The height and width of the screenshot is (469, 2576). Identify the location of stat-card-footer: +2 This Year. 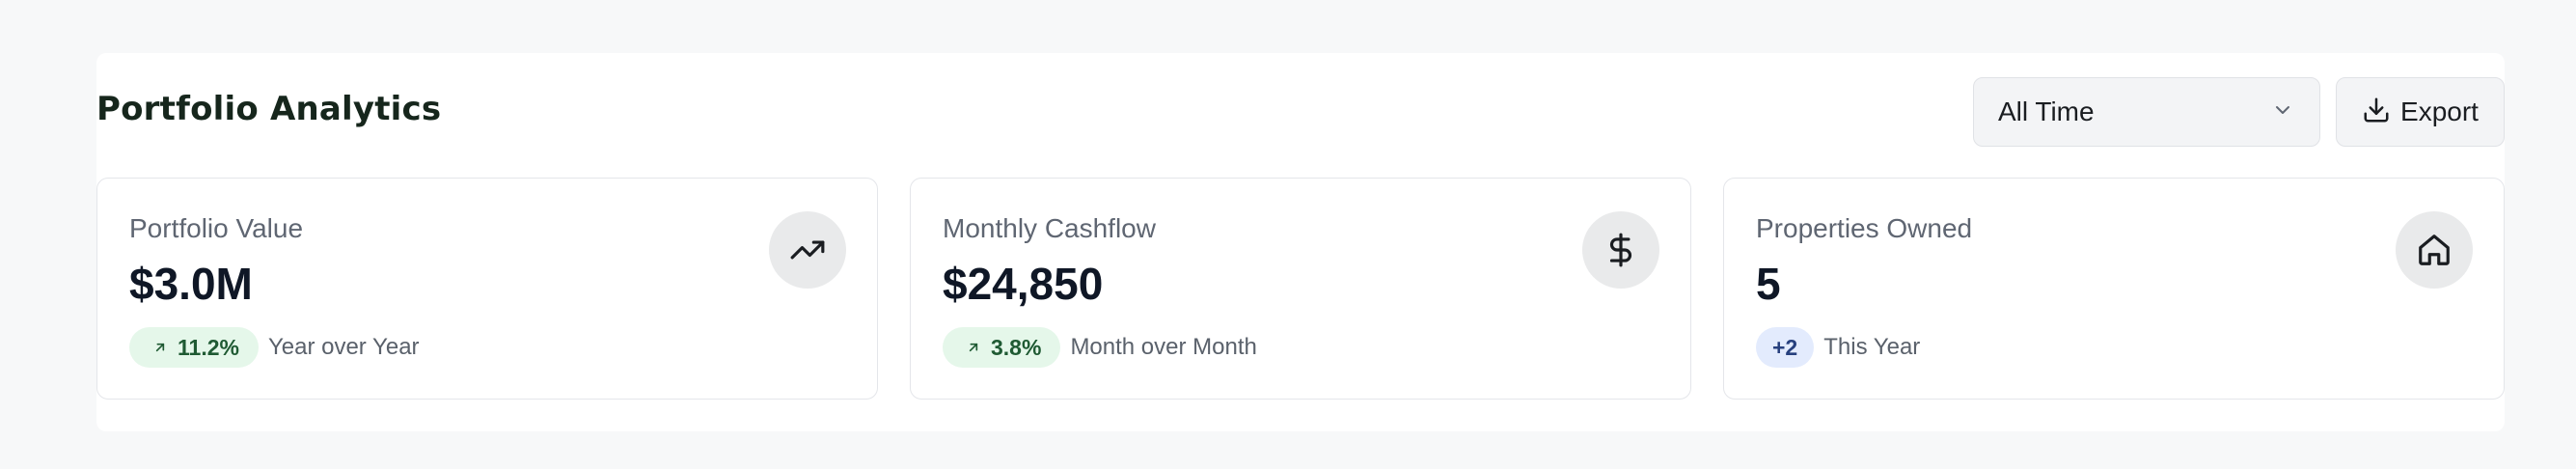
(1838, 347).